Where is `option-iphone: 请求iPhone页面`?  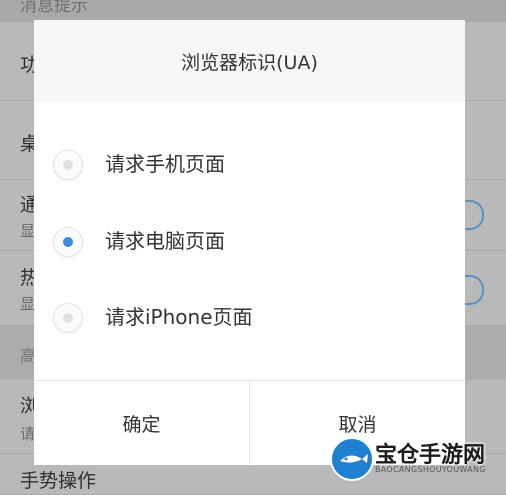 option-iphone: 请求iPhone页面 is located at coordinates (249, 317).